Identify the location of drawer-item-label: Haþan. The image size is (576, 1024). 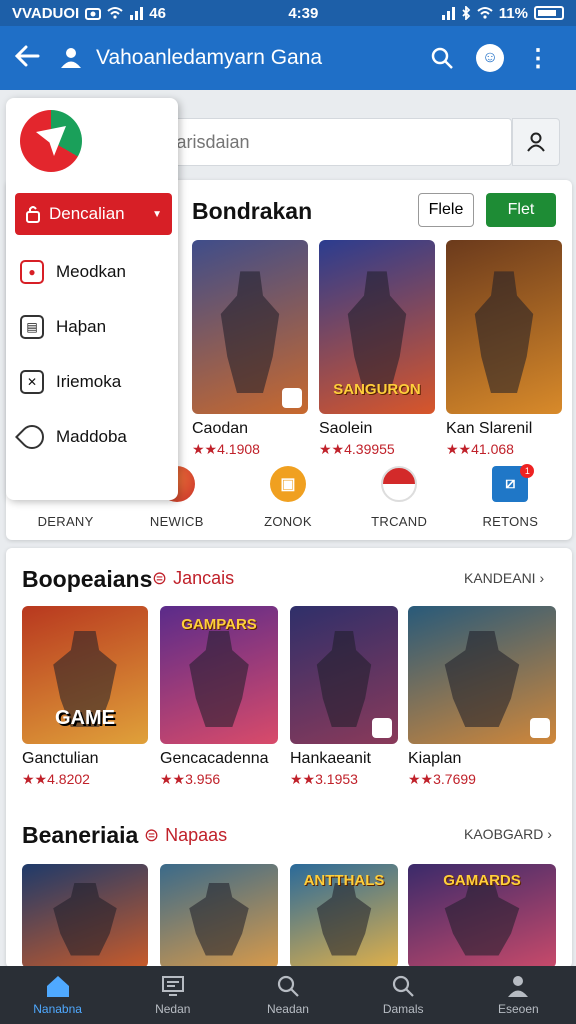
(81, 326).